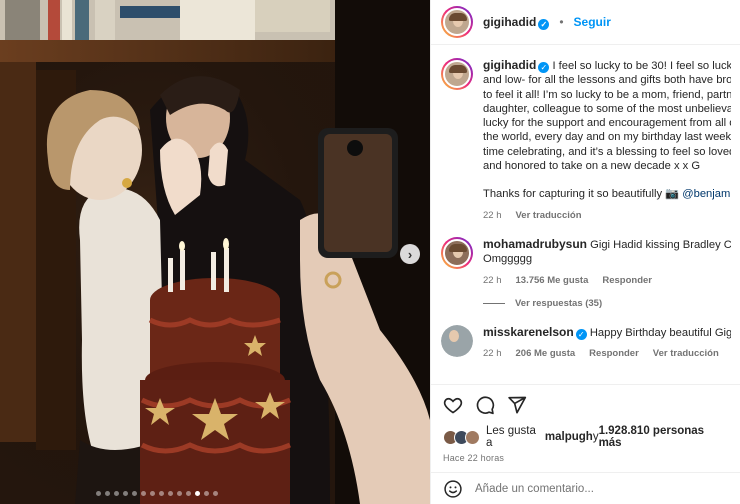  What do you see at coordinates (552, 281) in the screenshot?
I see `comment-likes: 13.756 Me gusta` at bounding box center [552, 281].